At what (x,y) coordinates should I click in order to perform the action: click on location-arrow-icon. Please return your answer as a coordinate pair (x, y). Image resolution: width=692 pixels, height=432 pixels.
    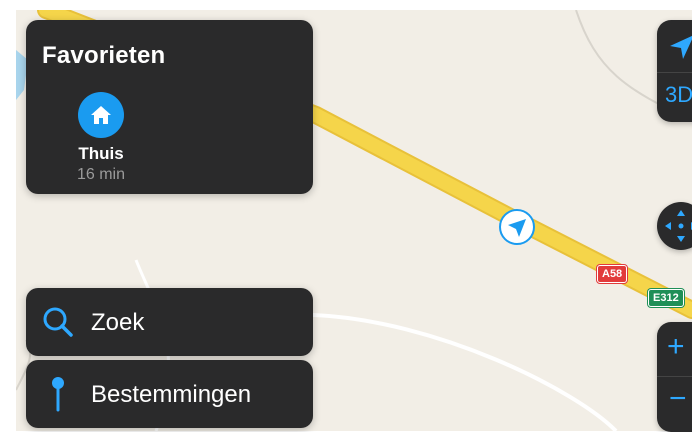
    Looking at the image, I should click on (681, 47).